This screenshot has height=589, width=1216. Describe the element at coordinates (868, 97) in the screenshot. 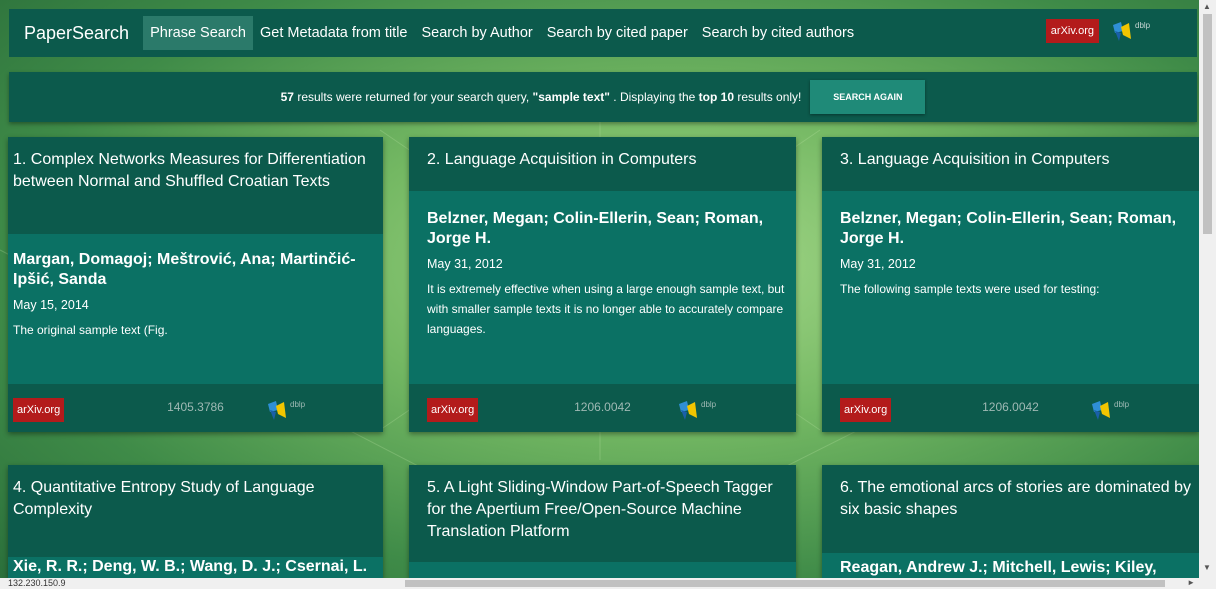

I see `search-again-button: SEARCH AGAIN` at that location.